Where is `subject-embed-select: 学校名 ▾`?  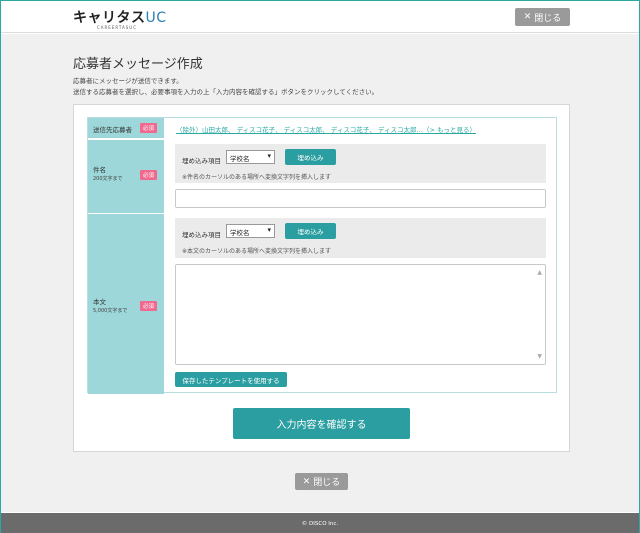 subject-embed-select: 学校名 ▾ is located at coordinates (250, 157).